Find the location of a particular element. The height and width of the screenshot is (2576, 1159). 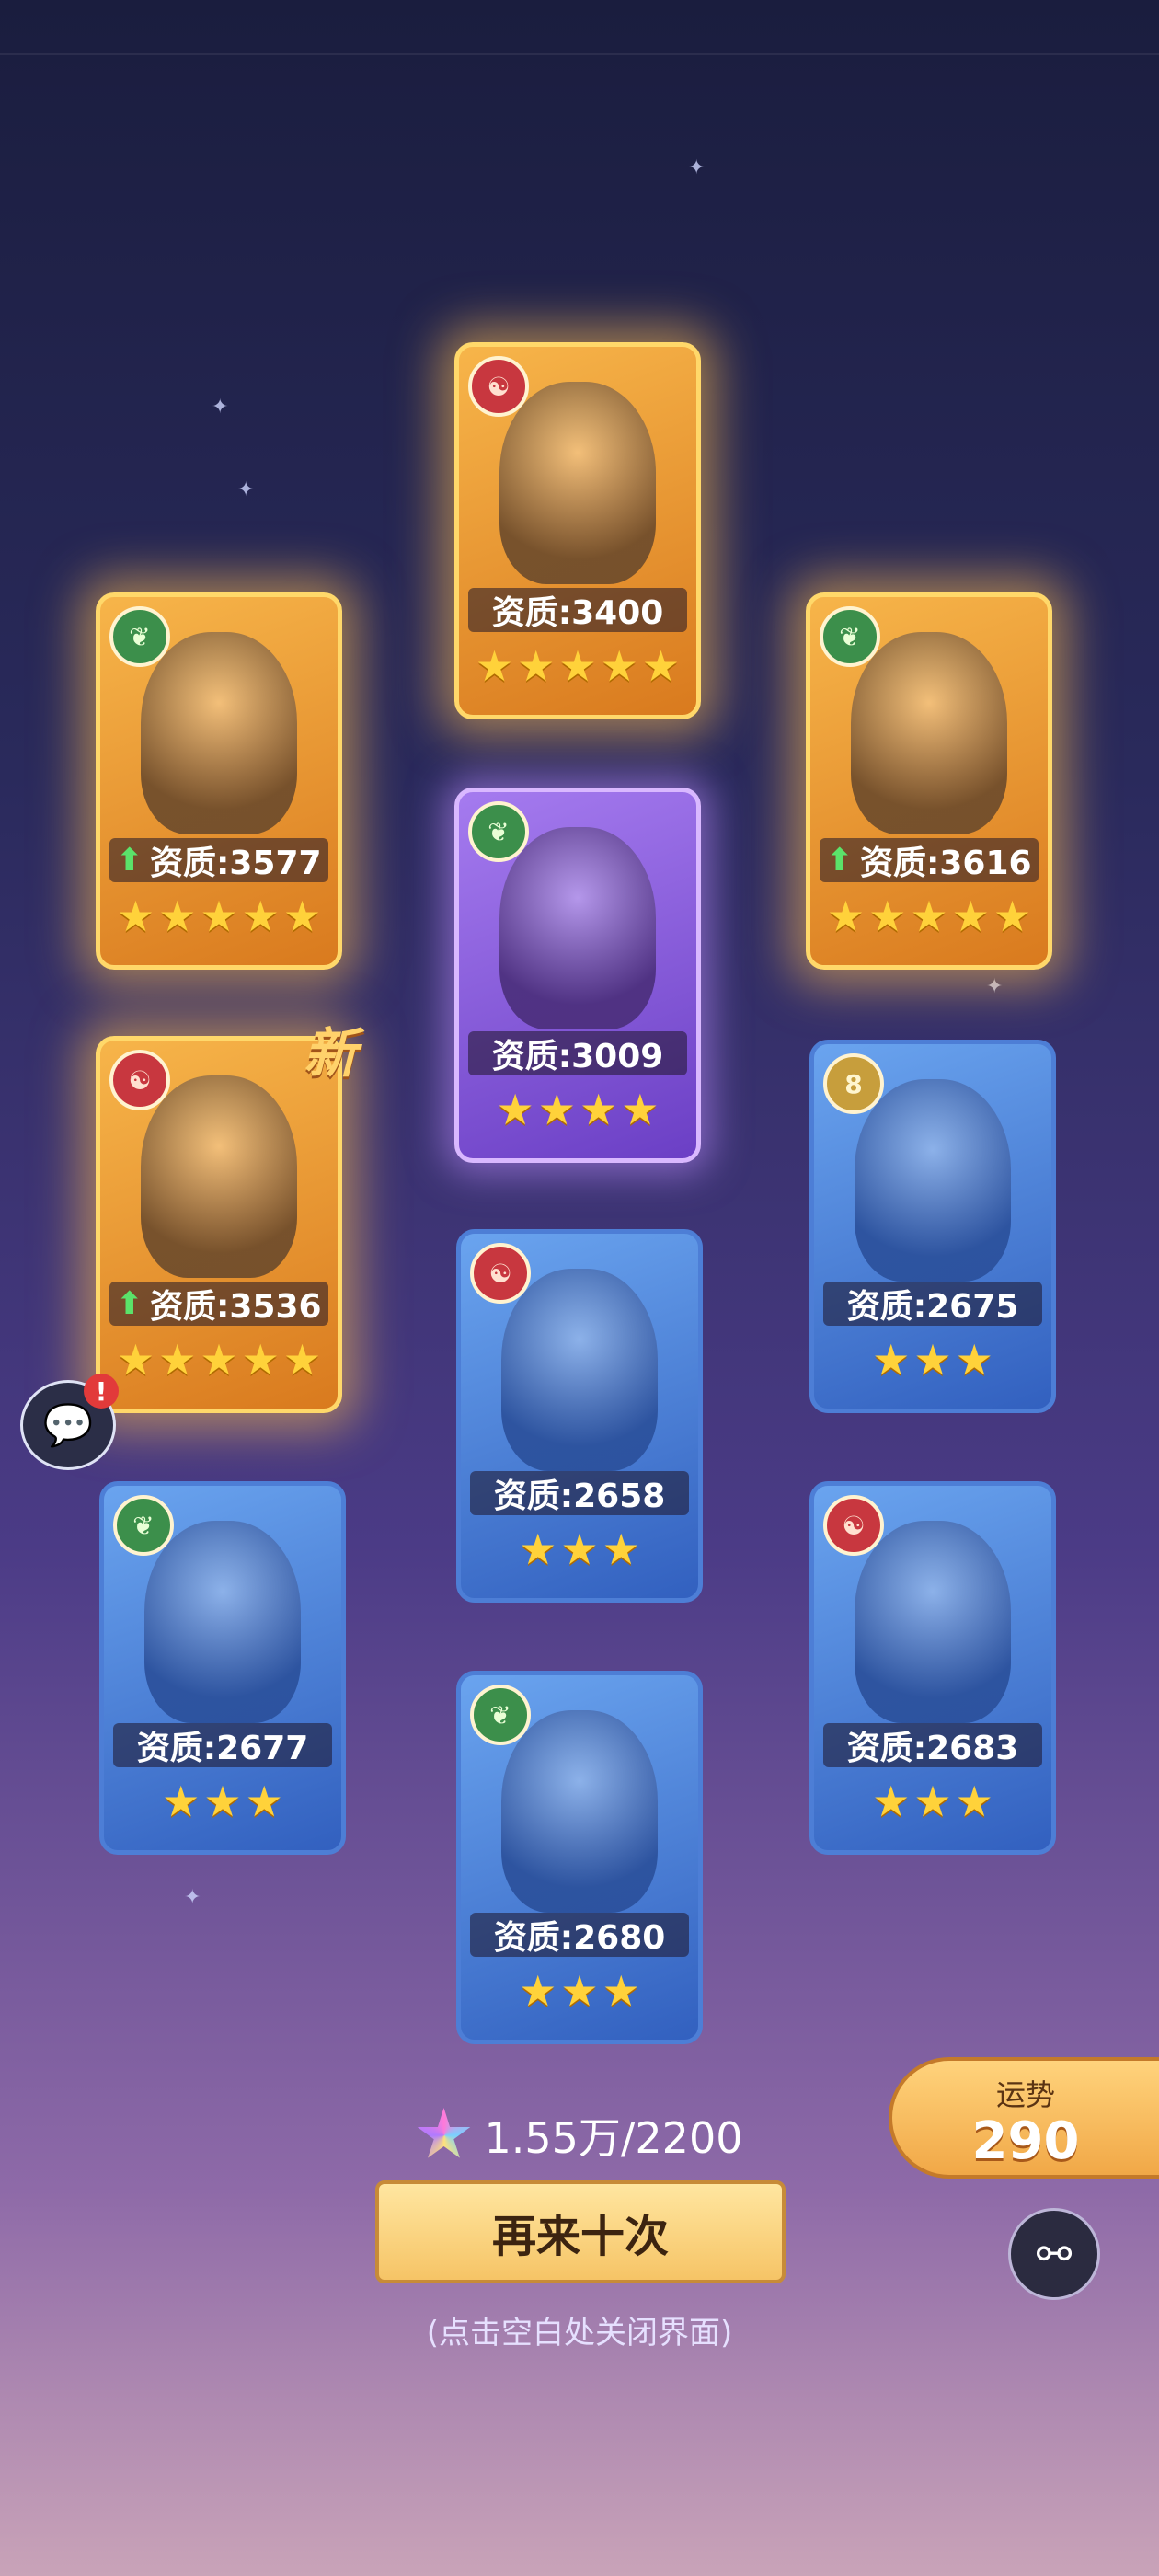

fortune-panel: 运势 290 is located at coordinates (1024, 2118).